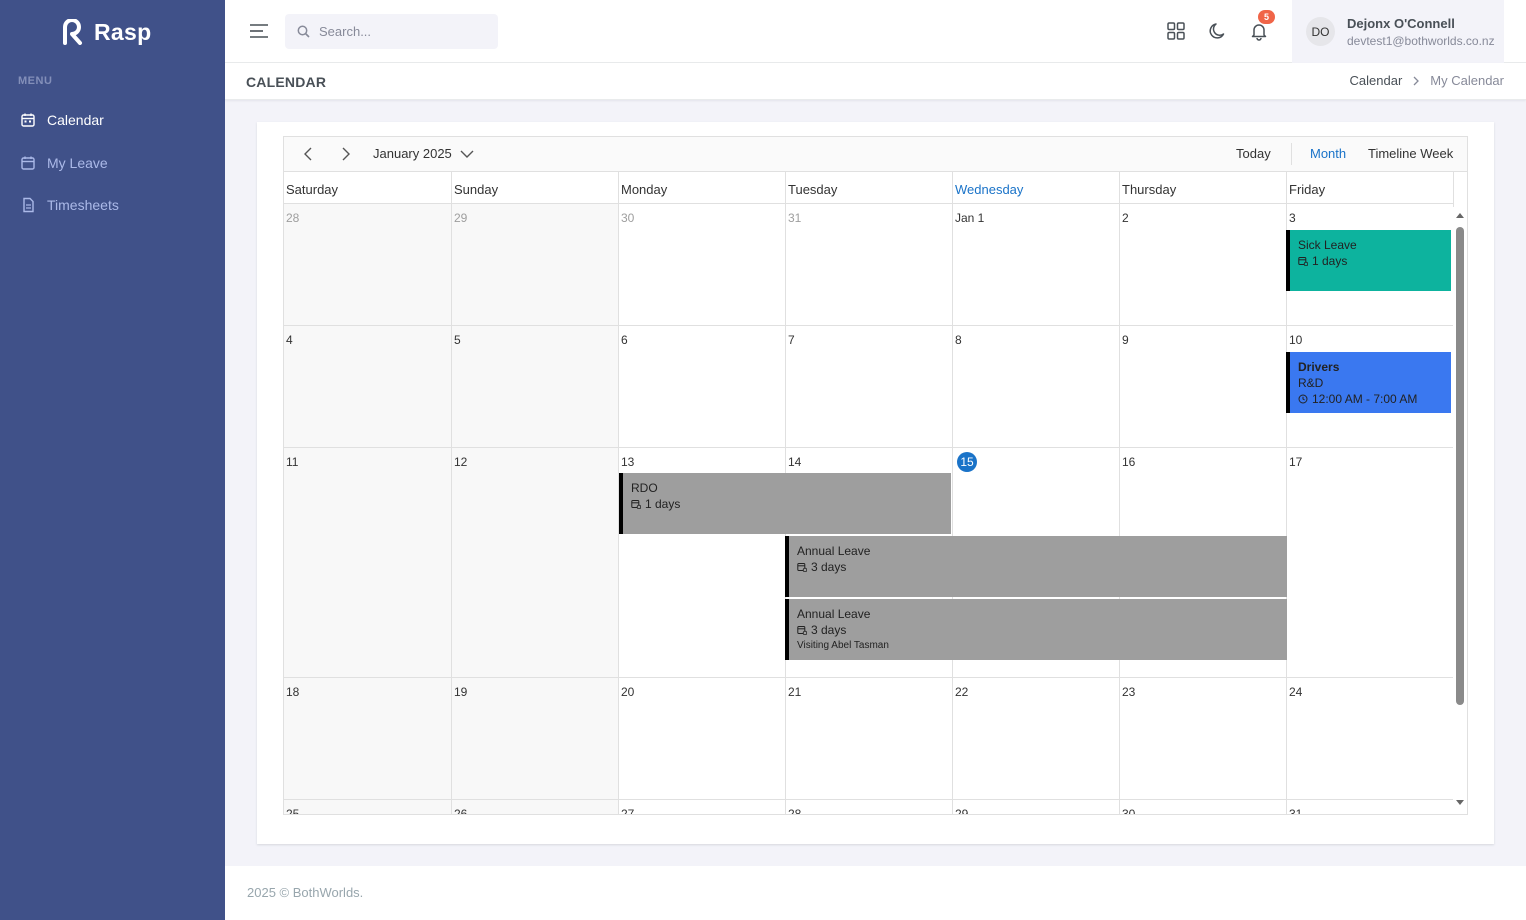 This screenshot has width=1526, height=920. I want to click on day-number: 13, so click(628, 462).